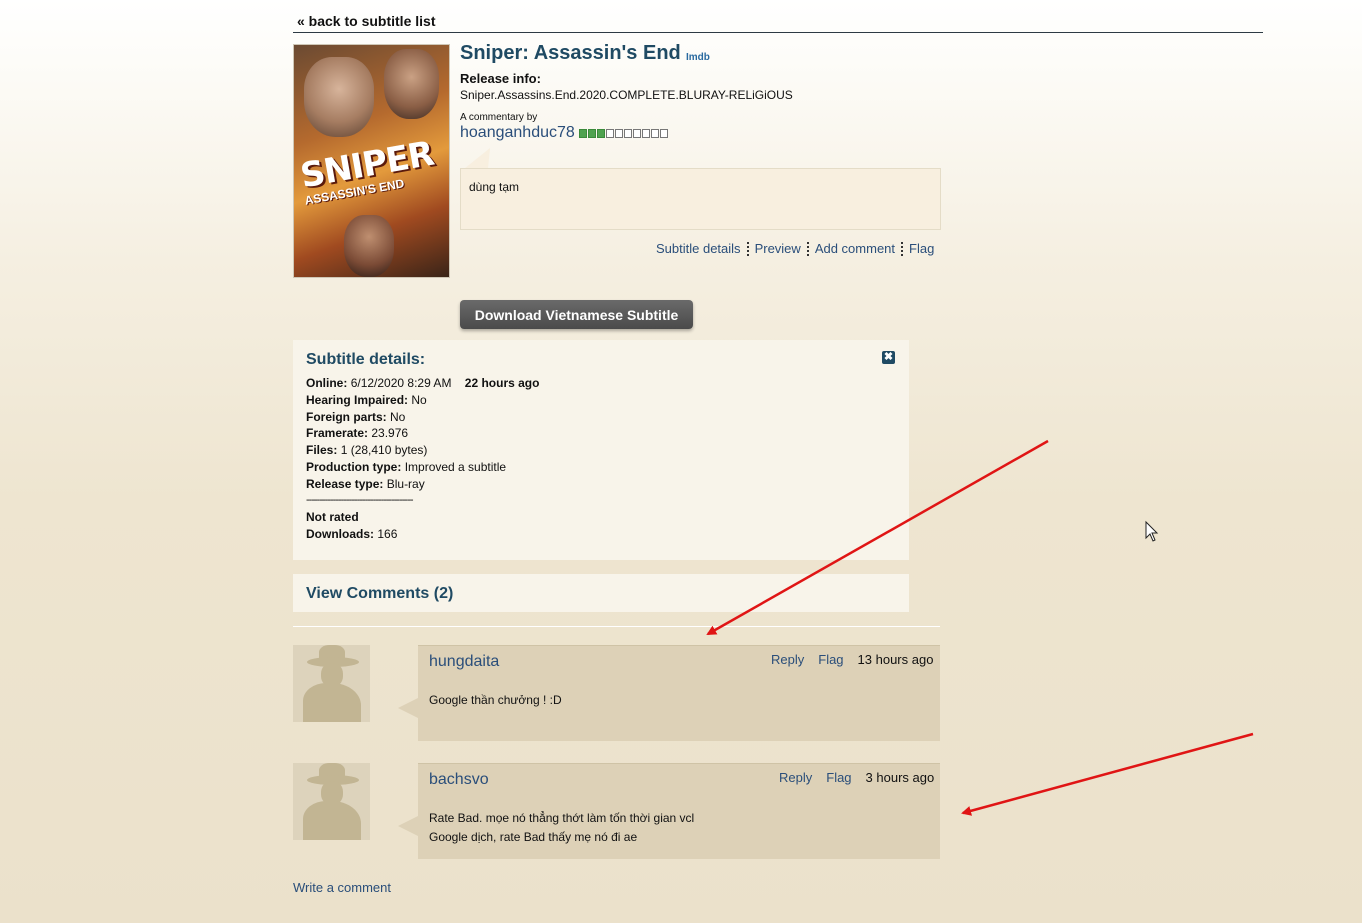 The image size is (1362, 923). What do you see at coordinates (1152, 531) in the screenshot?
I see `mouse-cursor-icon` at bounding box center [1152, 531].